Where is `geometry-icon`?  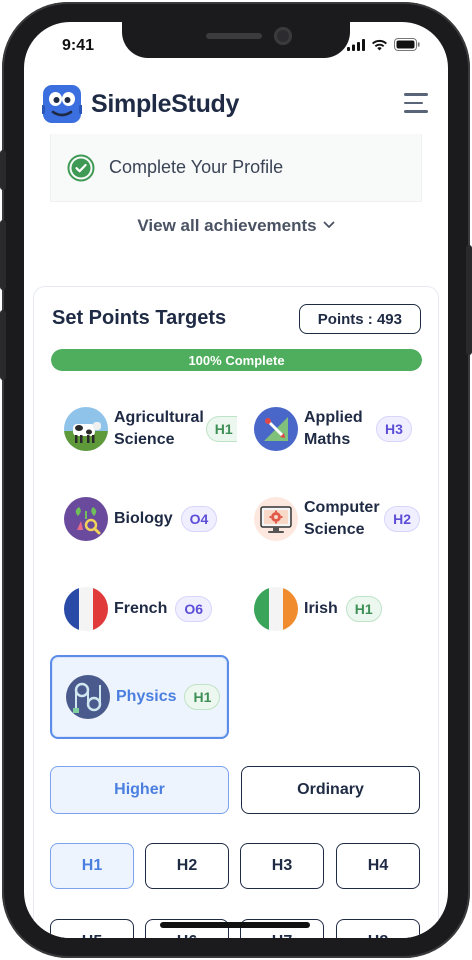
geometry-icon is located at coordinates (276, 429).